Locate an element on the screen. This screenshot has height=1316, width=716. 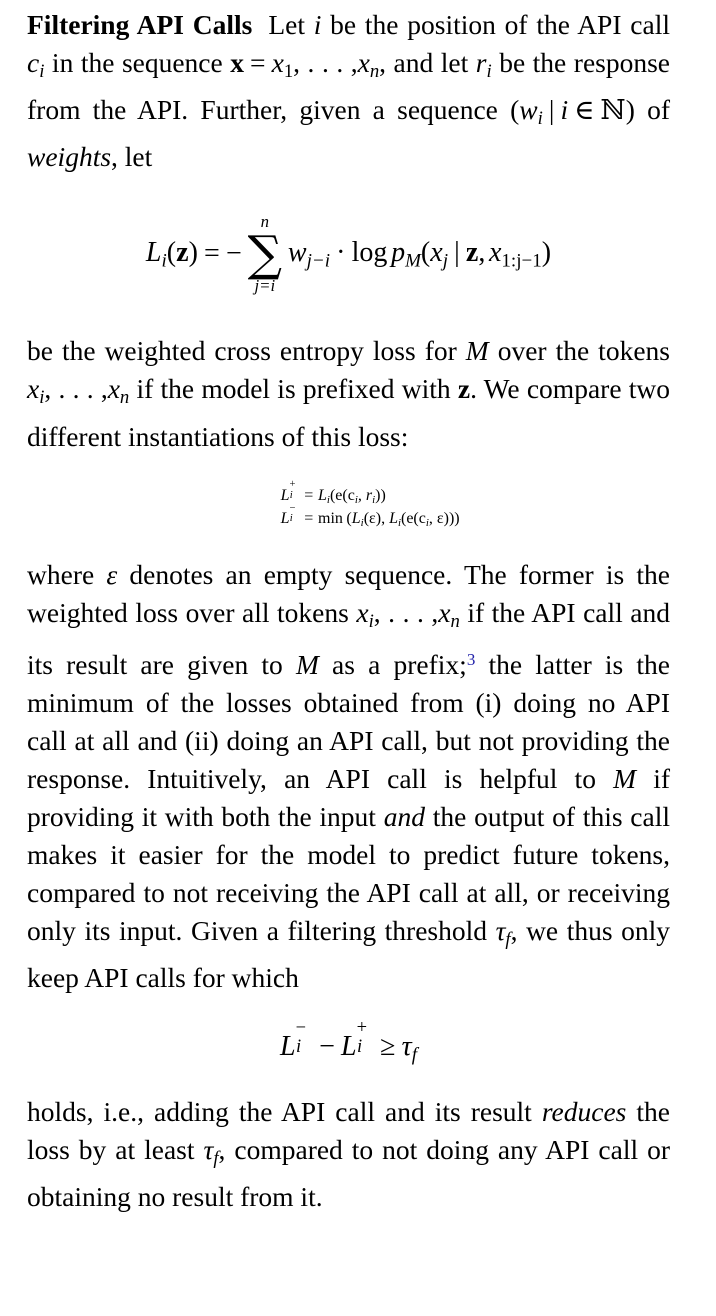
math-natural-numbers: ℕ is located at coordinates (613, 110).